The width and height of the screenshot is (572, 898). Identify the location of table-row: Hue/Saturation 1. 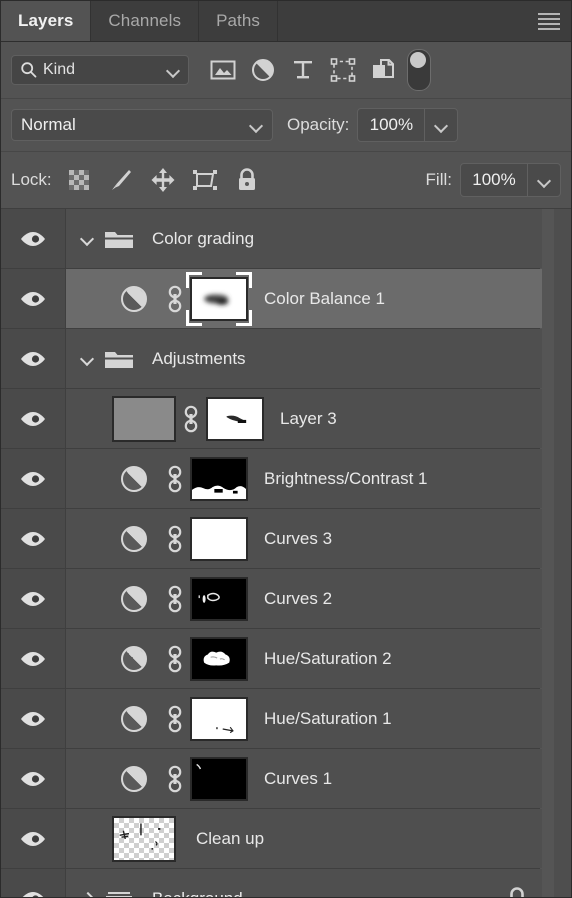
(271, 719).